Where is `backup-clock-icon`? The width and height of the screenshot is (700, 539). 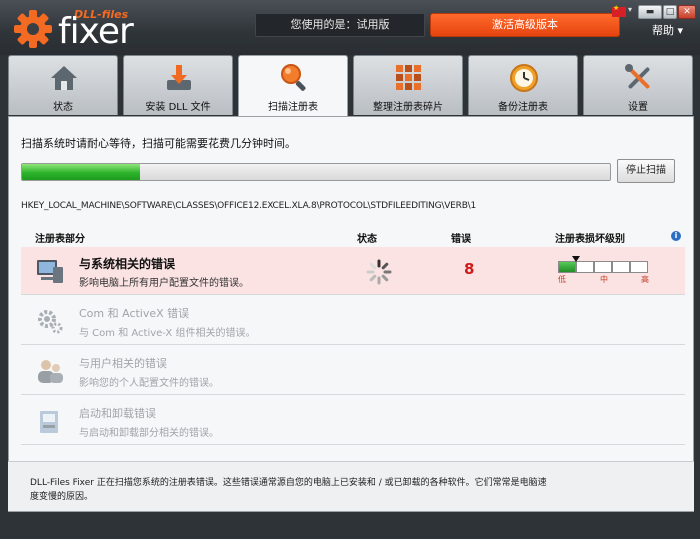 backup-clock-icon is located at coordinates (524, 78).